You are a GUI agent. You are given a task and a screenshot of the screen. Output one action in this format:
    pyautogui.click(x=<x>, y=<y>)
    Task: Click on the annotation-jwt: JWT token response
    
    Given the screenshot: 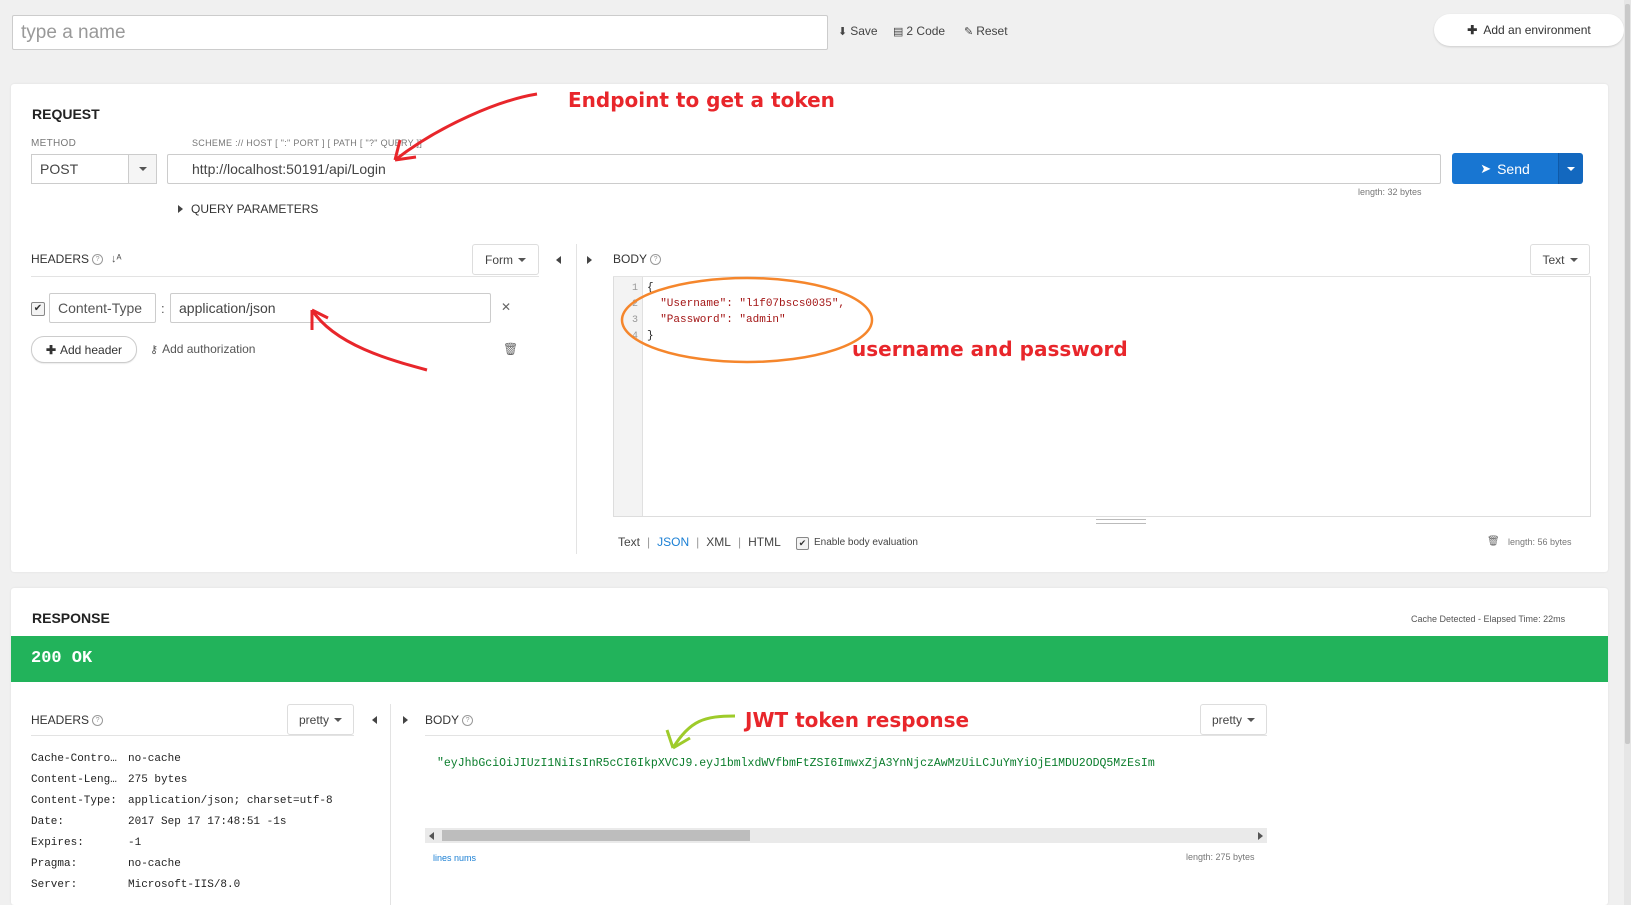 What is the action you would take?
    pyautogui.click(x=857, y=720)
    